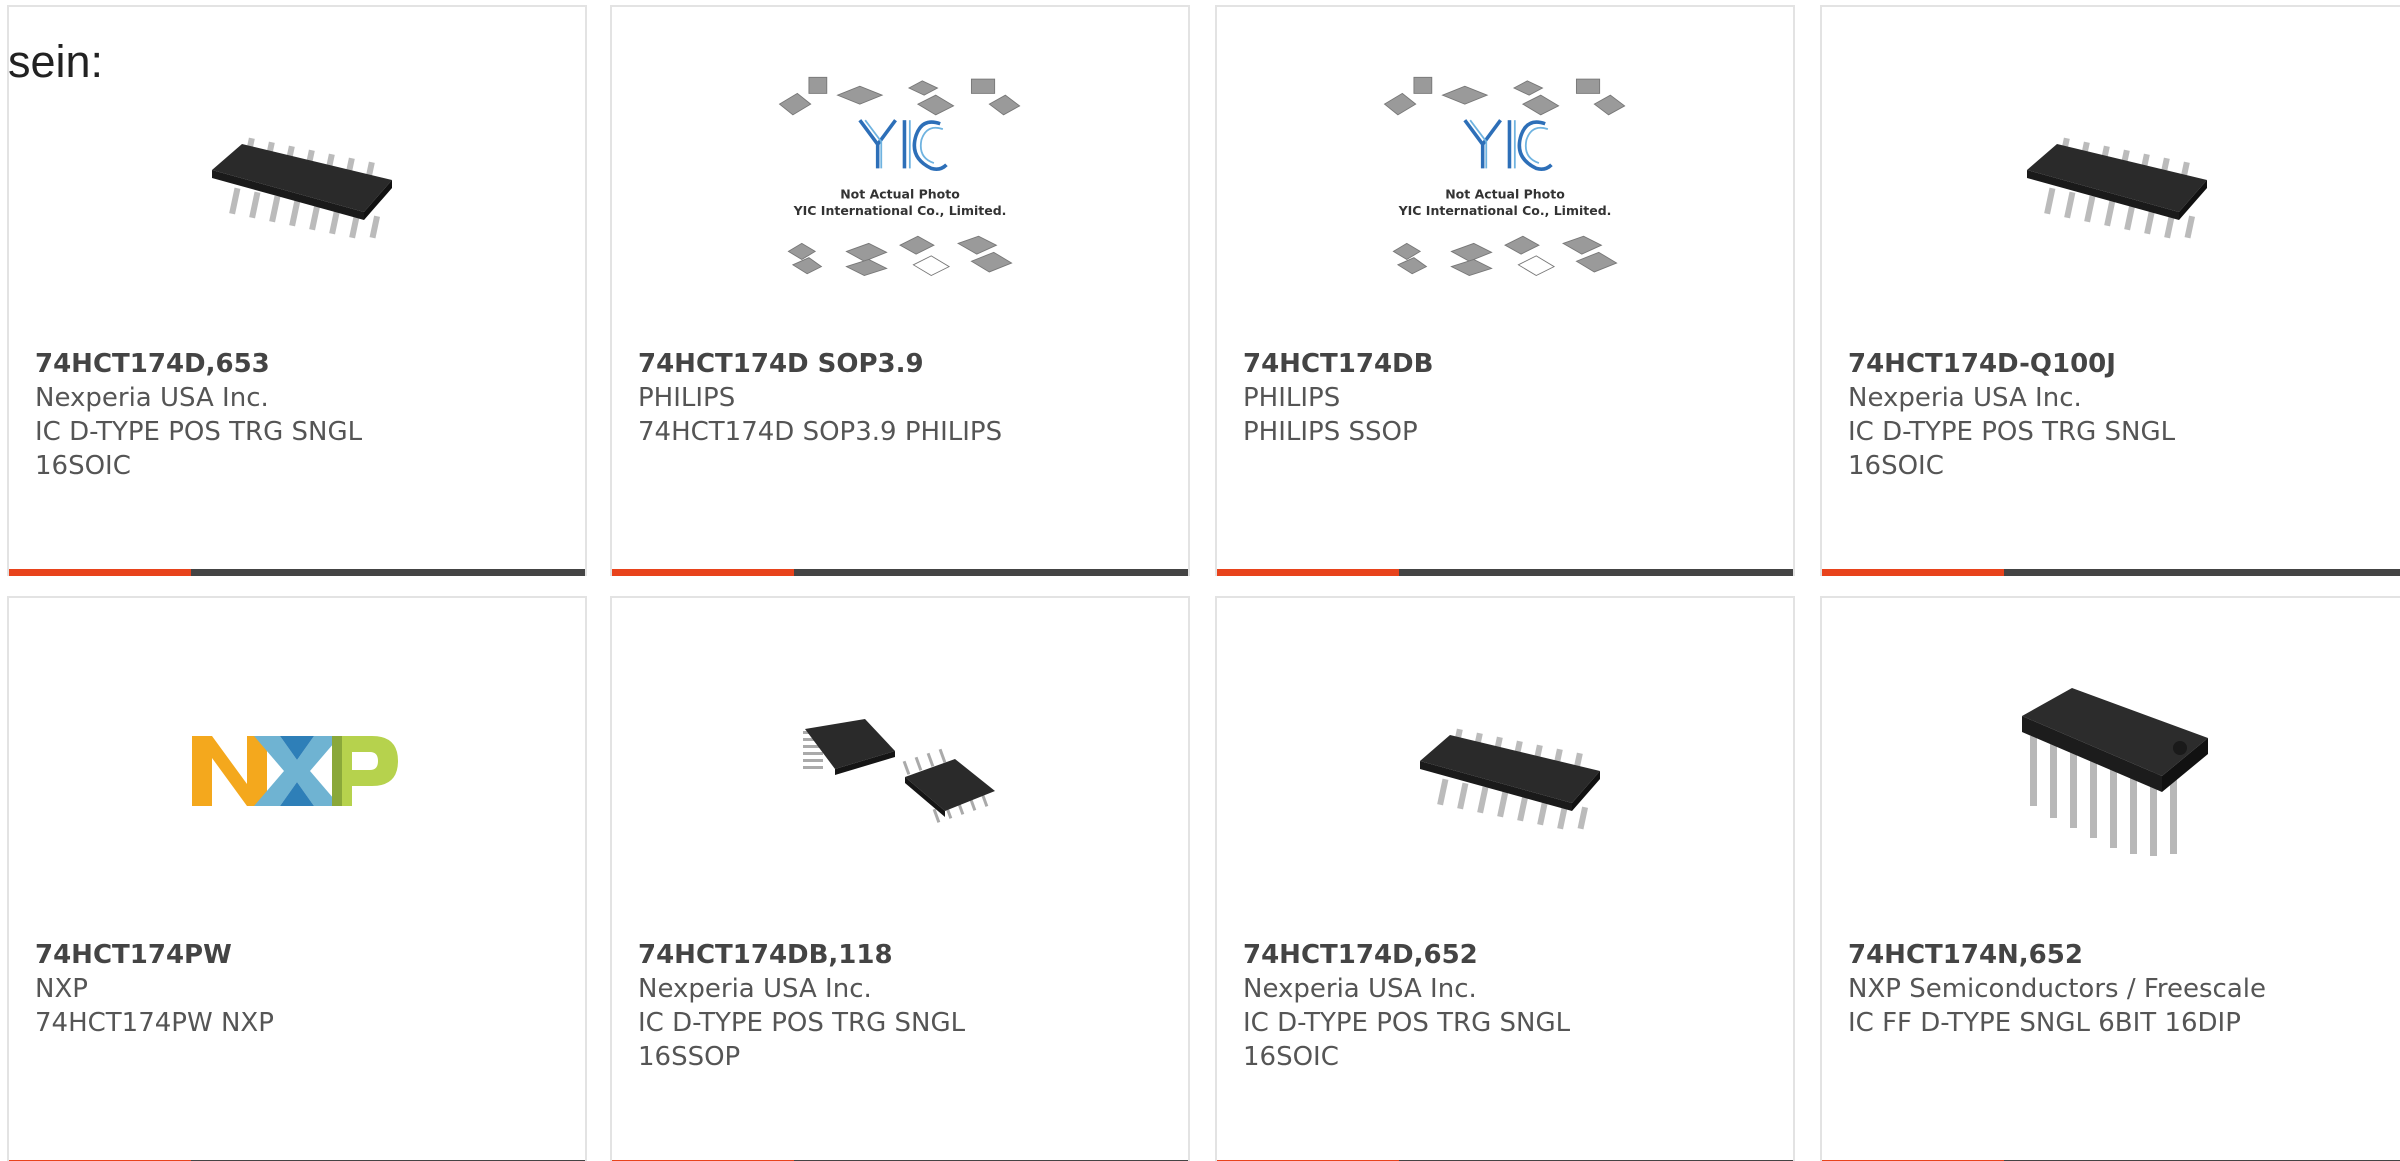 Image resolution: width=2400 pixels, height=1161 pixels. What do you see at coordinates (1505, 955) in the screenshot?
I see `part-number: 74HCT174D,652` at bounding box center [1505, 955].